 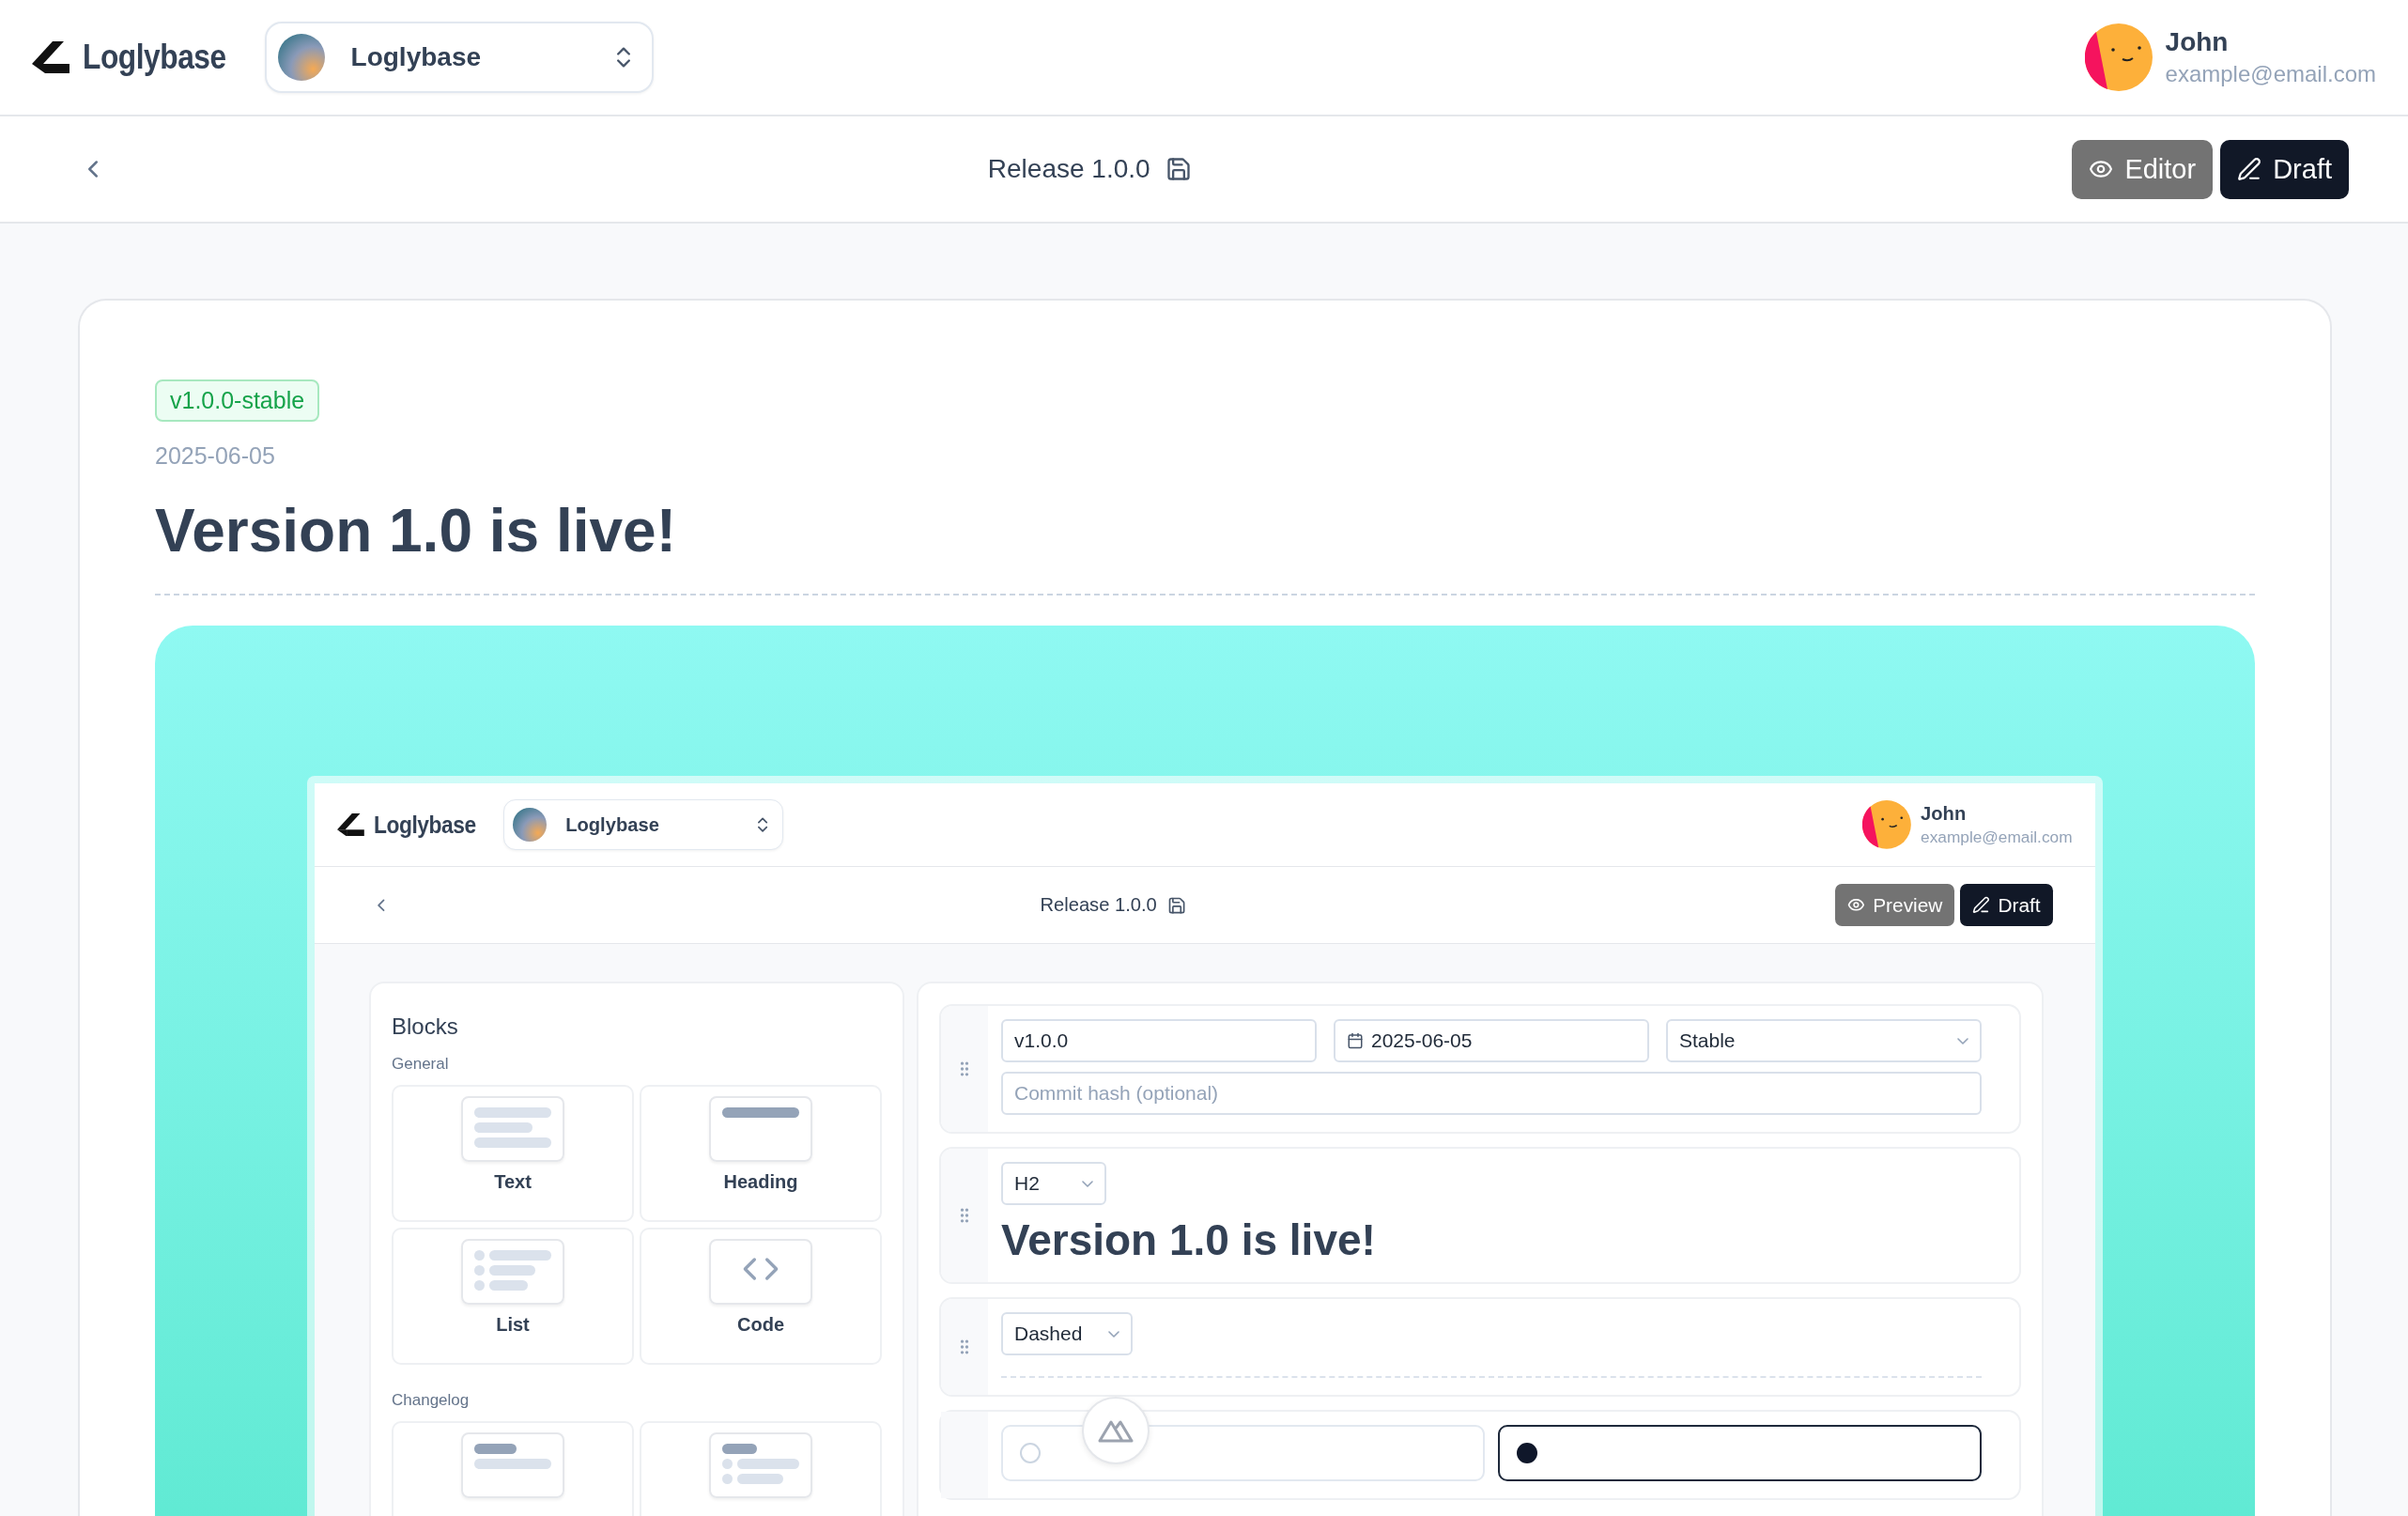 What do you see at coordinates (760, 1272) in the screenshot?
I see `code-block-thumbnail-icon` at bounding box center [760, 1272].